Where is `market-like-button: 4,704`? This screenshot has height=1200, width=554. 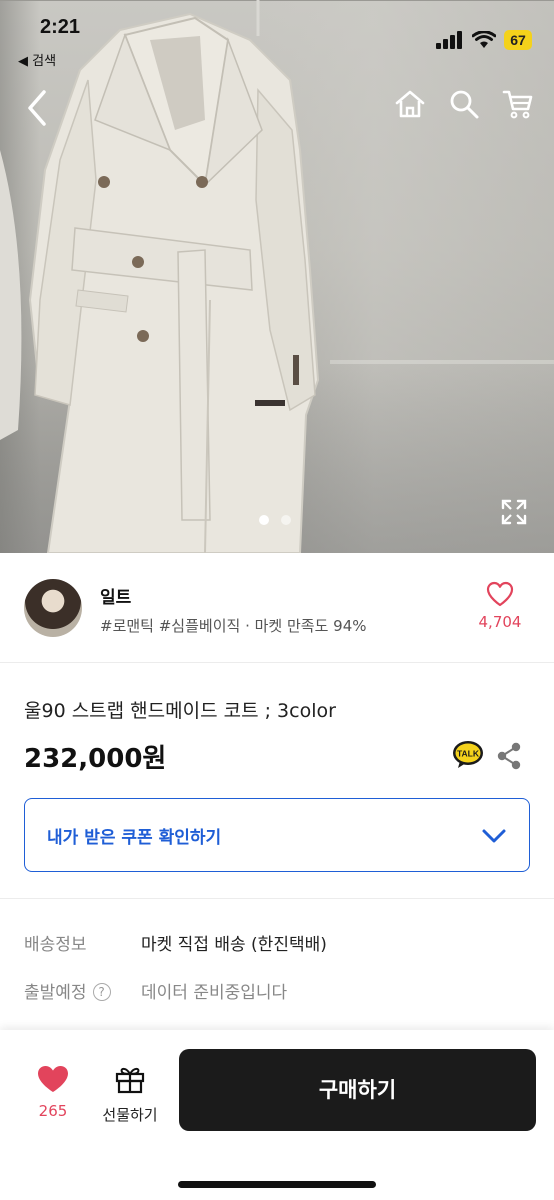 market-like-button: 4,704 is located at coordinates (500, 606).